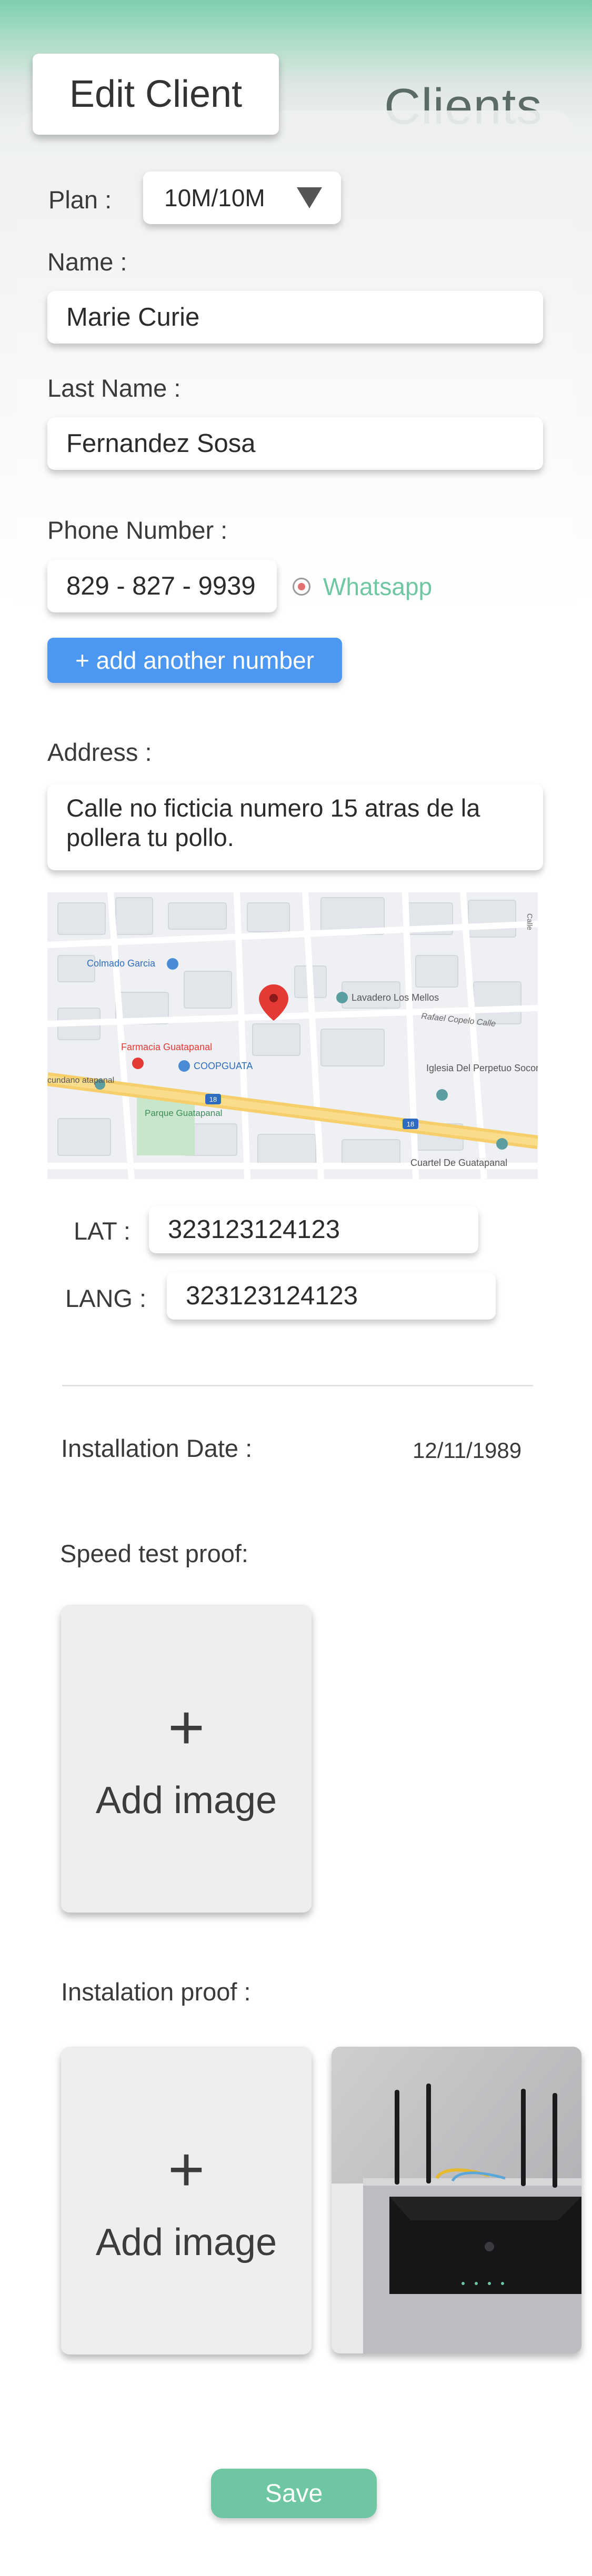  What do you see at coordinates (100, 752) in the screenshot?
I see `address-label: Address :` at bounding box center [100, 752].